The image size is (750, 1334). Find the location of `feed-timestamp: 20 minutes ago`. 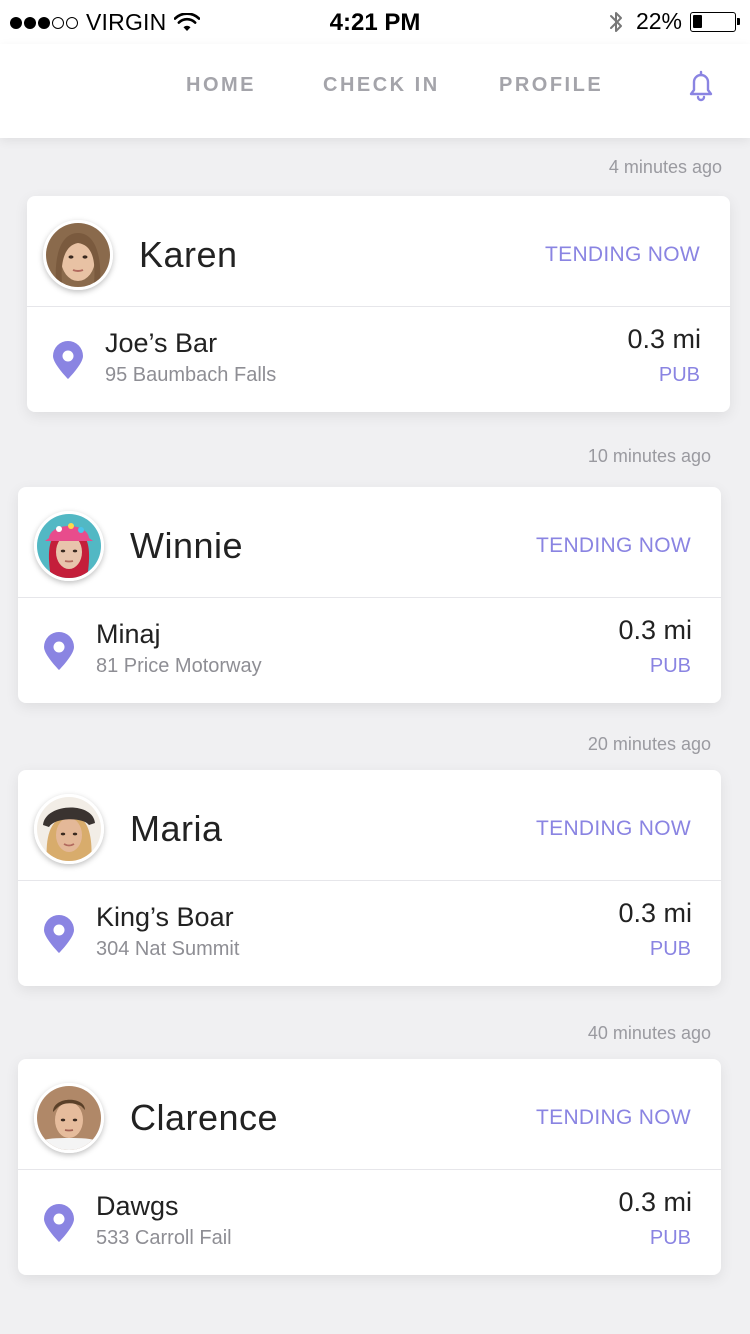

feed-timestamp: 20 minutes ago is located at coordinates (649, 744).